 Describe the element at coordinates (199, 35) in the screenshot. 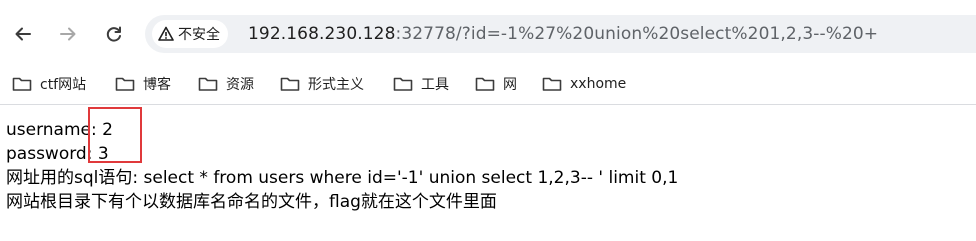

I see `security-label: 不安全` at that location.